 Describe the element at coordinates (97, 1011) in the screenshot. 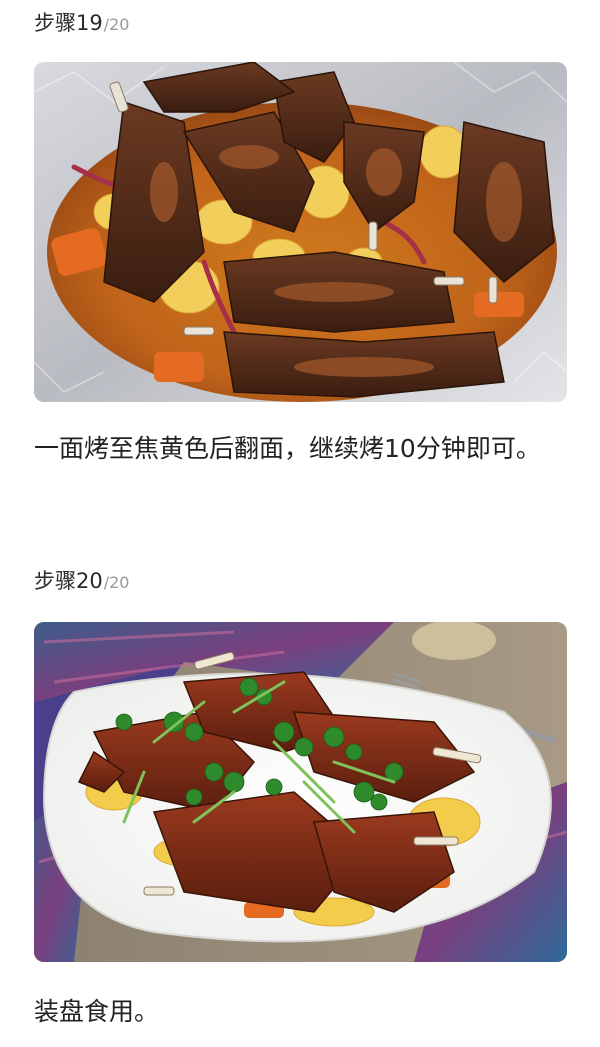

I see `step-description: 装盘食用。` at that location.